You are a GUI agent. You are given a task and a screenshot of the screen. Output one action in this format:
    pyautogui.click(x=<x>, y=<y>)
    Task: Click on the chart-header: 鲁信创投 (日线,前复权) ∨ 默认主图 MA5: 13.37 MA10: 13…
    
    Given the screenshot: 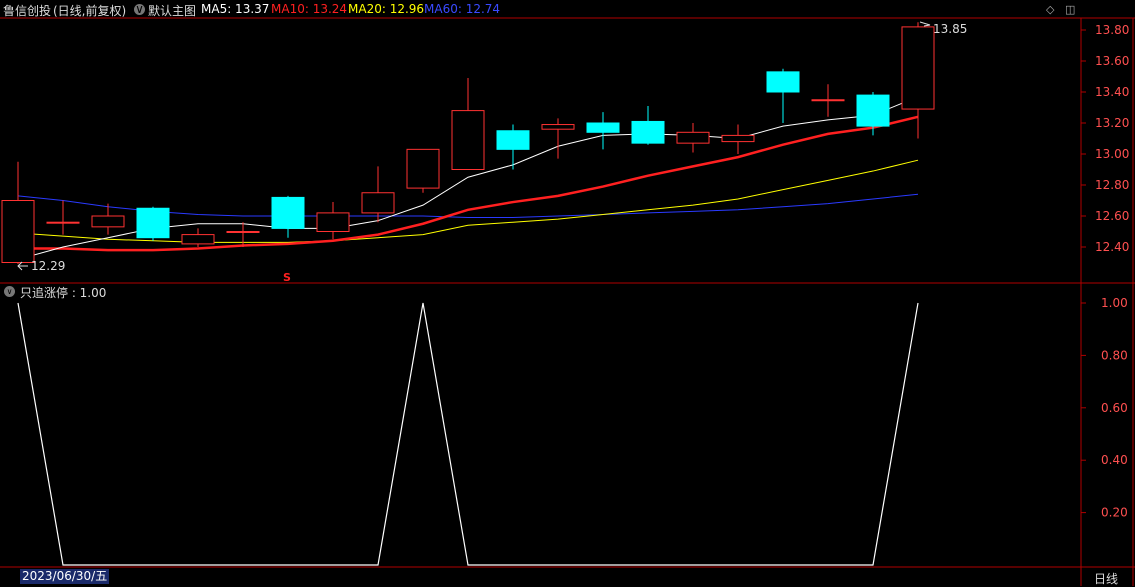 What is the action you would take?
    pyautogui.click(x=540, y=9)
    